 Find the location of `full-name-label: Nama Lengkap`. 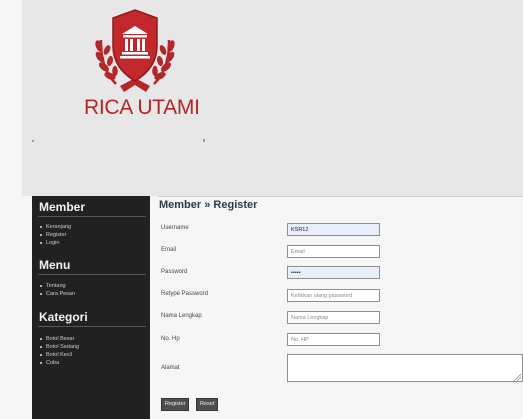

full-name-label: Nama Lengkap is located at coordinates (181, 316).